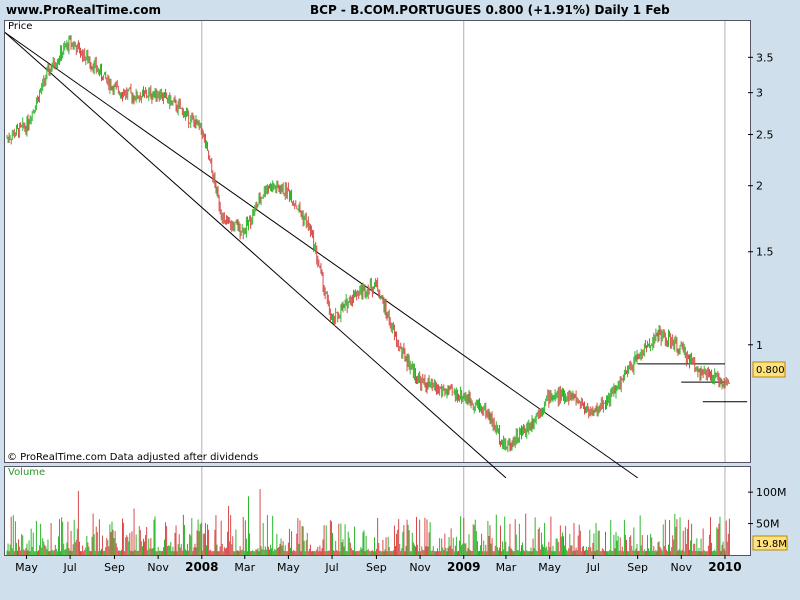 The width and height of the screenshot is (800, 600). What do you see at coordinates (724, 567) in the screenshot?
I see `x-tick-label: 2010` at bounding box center [724, 567].